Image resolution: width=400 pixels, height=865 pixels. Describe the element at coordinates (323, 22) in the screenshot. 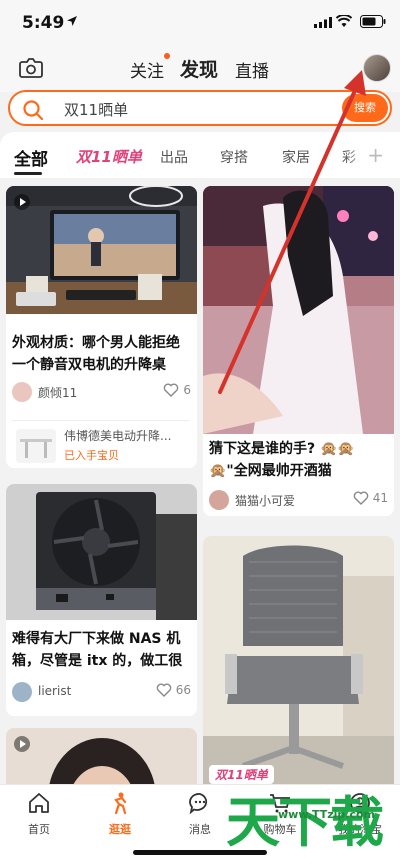

I see `signal-icon` at that location.